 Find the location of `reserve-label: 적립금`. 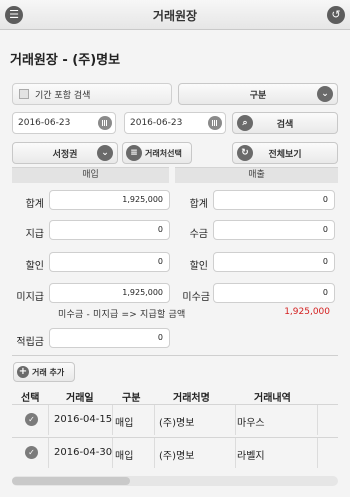

reserve-label: 적립금 is located at coordinates (30, 342).